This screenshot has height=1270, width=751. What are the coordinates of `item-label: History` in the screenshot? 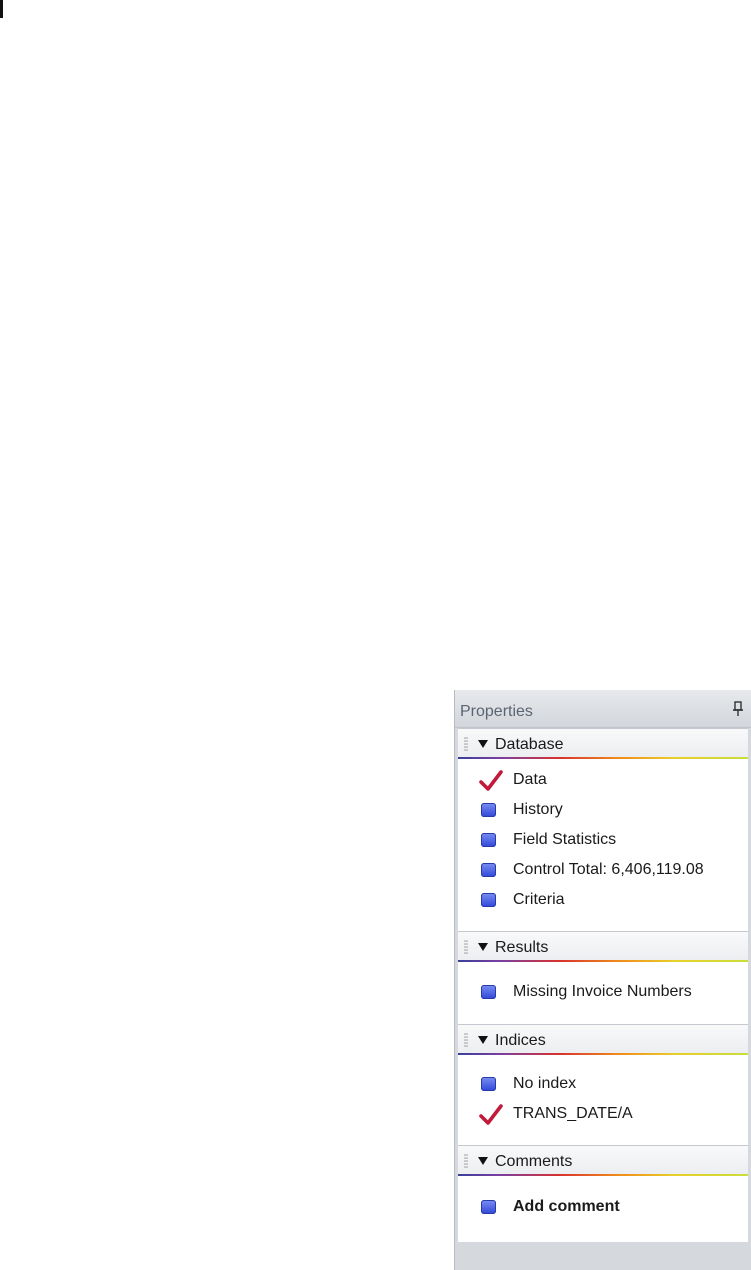 It's located at (538, 809).